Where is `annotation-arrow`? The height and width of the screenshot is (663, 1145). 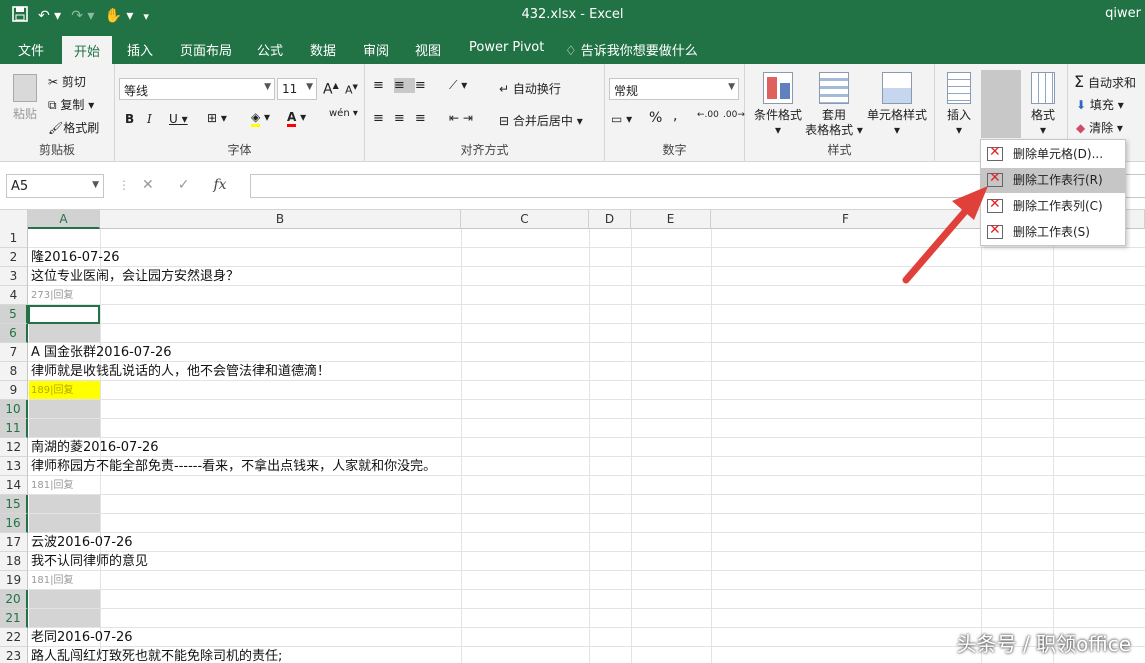
annotation-arrow is located at coordinates (945, 235).